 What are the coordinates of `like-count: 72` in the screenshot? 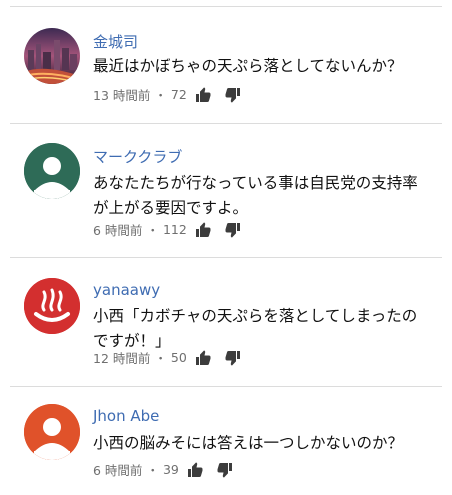 It's located at (178, 94).